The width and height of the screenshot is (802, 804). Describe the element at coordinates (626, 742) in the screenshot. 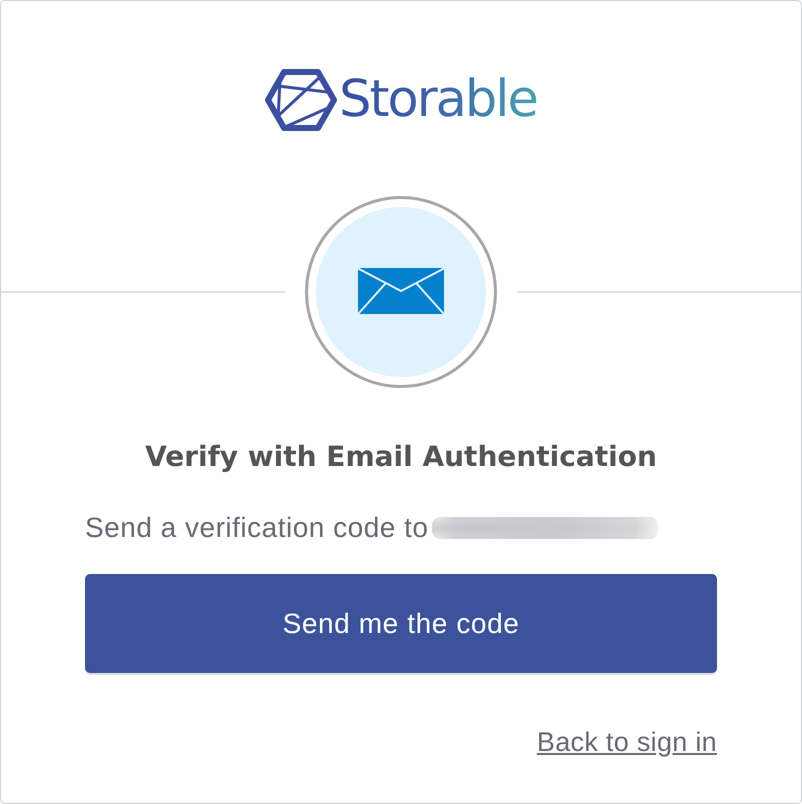

I see `back-to-sign-in-link: Back to sign in` at that location.